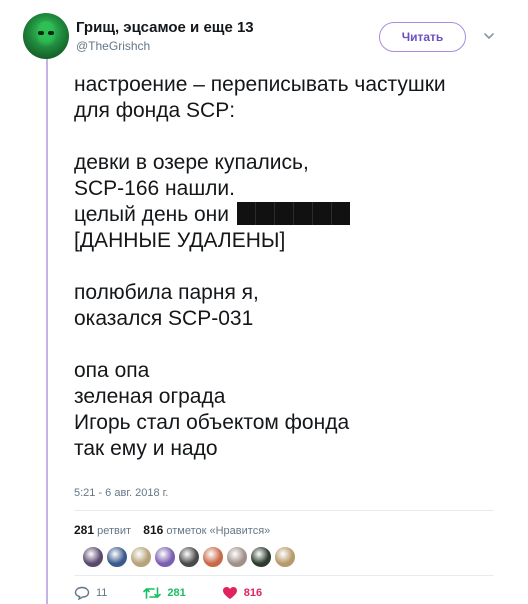  What do you see at coordinates (113, 46) in the screenshot?
I see `user-handle: @TheGrishch` at bounding box center [113, 46].